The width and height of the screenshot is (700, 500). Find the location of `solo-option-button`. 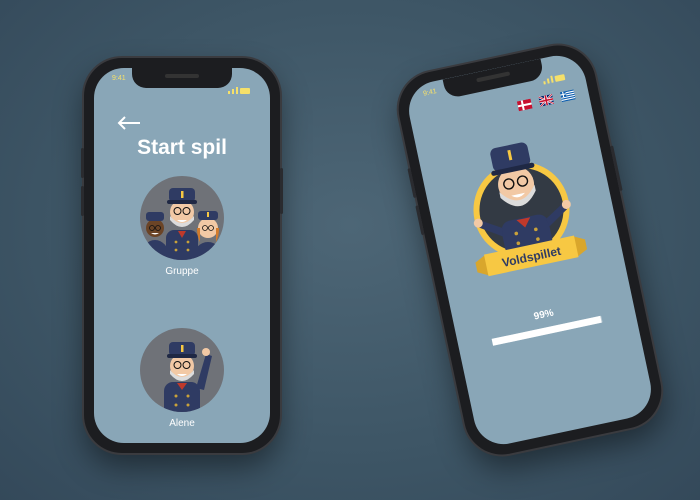

solo-option-button is located at coordinates (182, 370).